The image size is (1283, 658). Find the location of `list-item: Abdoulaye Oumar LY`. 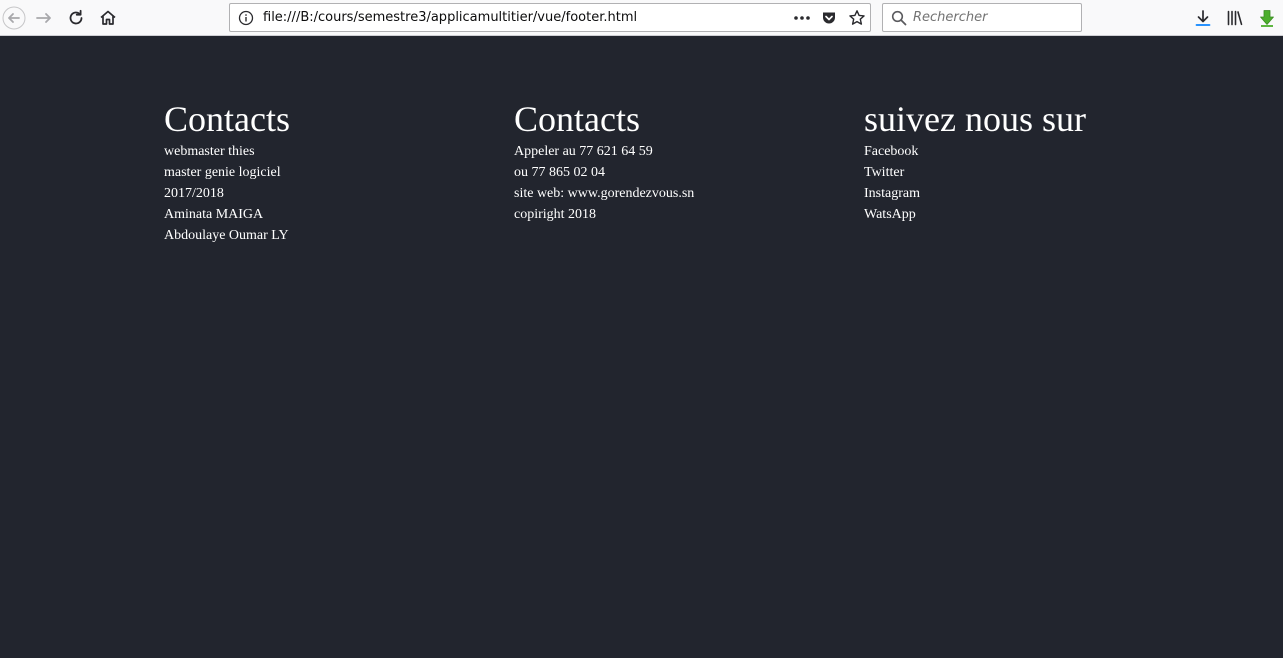

list-item: Abdoulaye Oumar LY is located at coordinates (226, 235).